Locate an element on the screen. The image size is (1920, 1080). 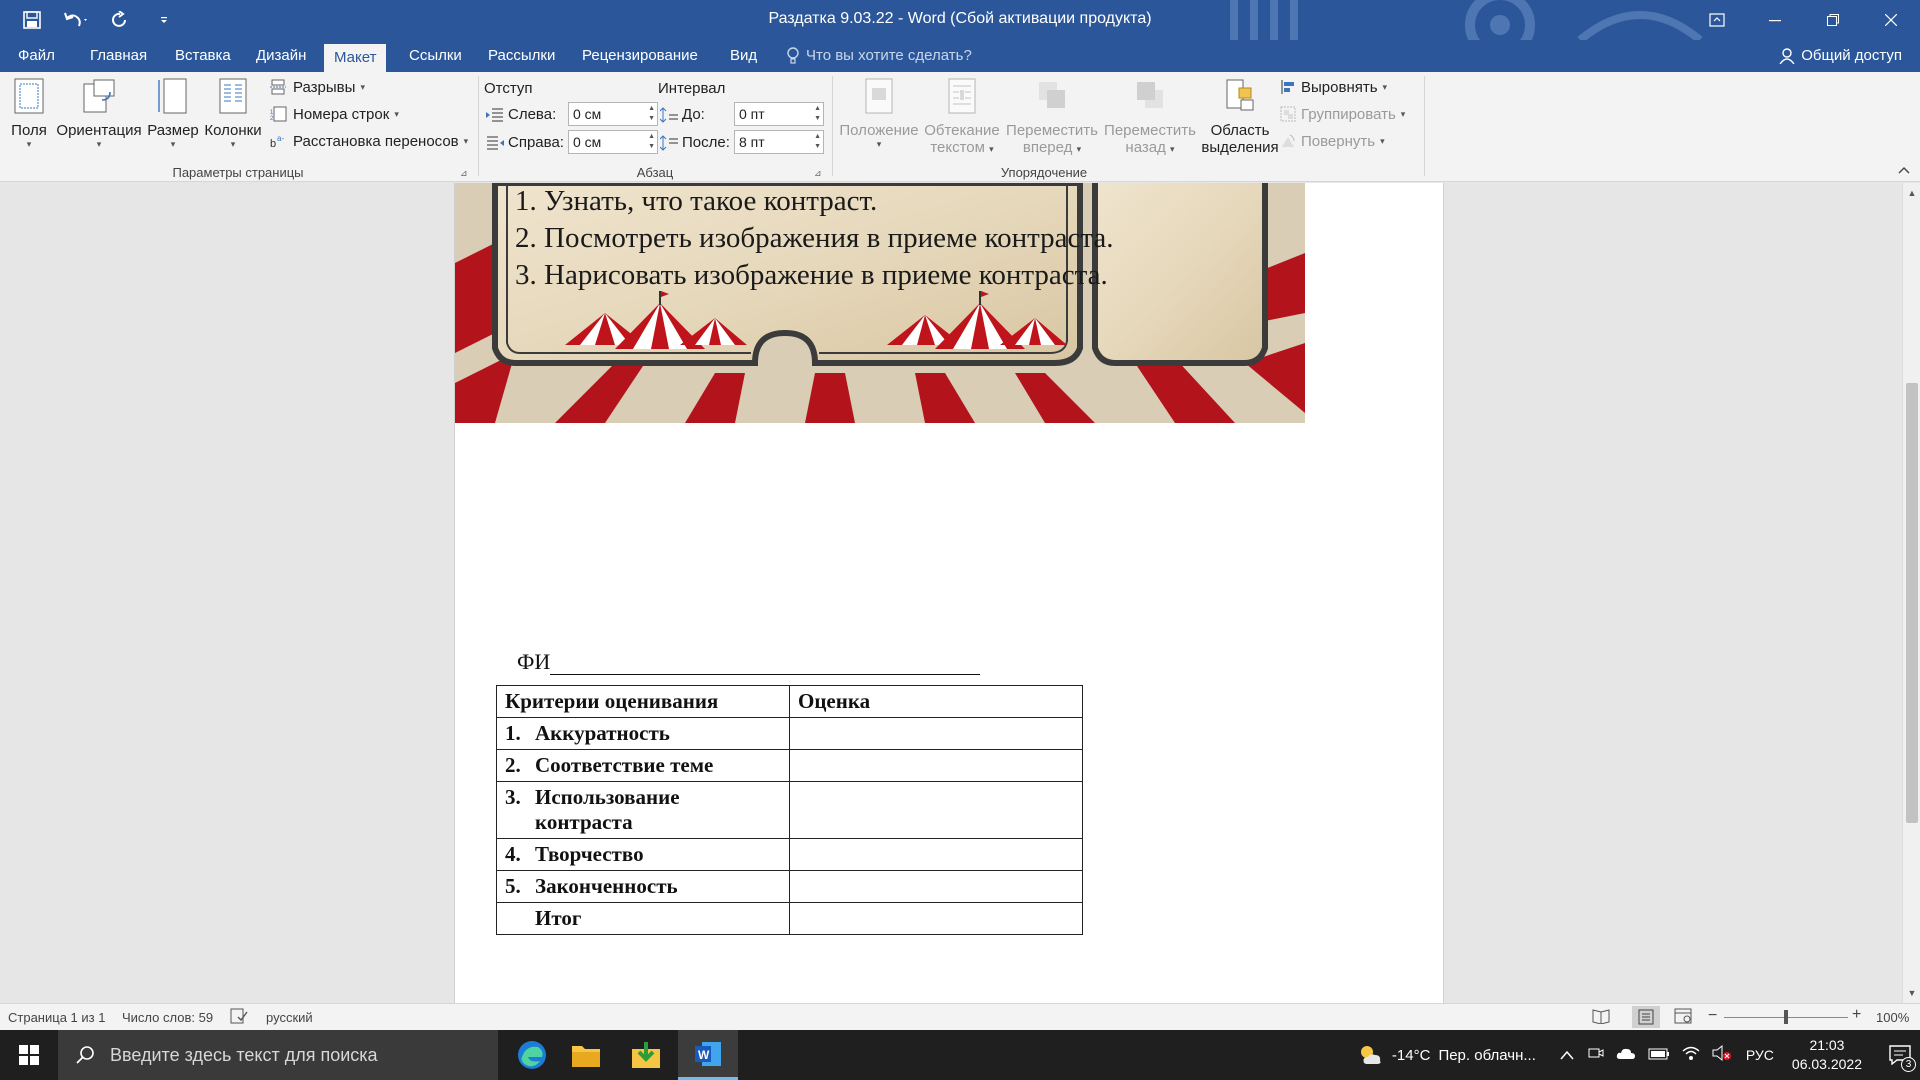
wrap-text-button: Обтекание текстом ▾ is located at coordinates (962, 117).